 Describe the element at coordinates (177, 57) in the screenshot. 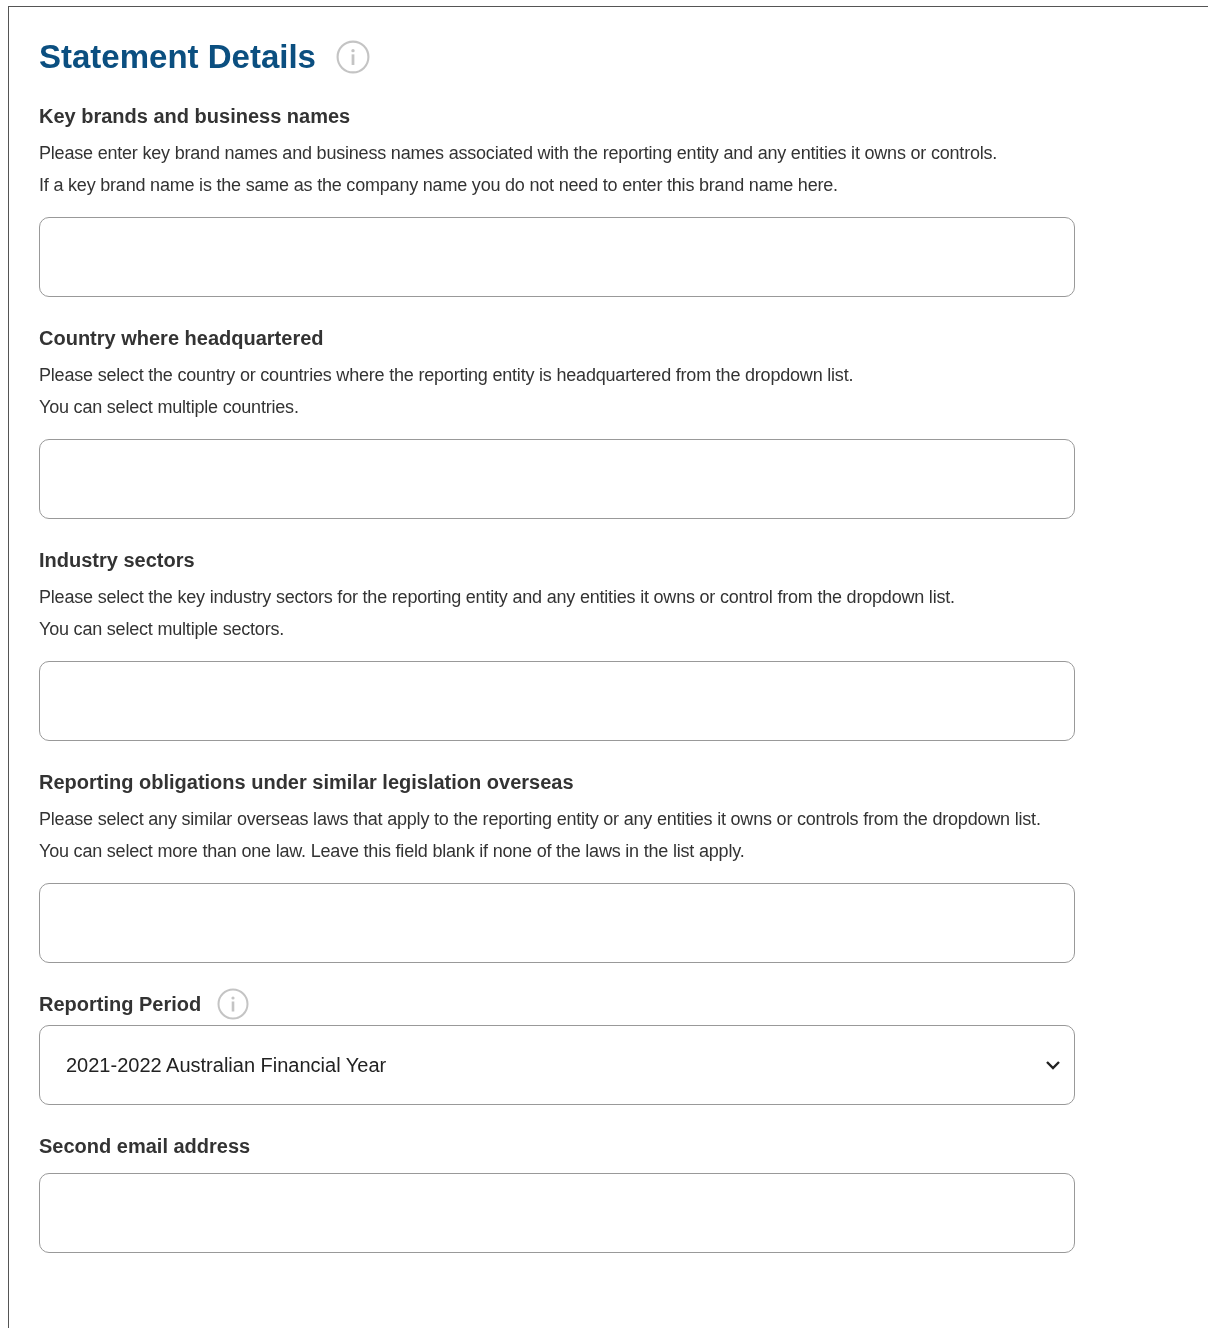

I see `page-title: Statement Details` at that location.